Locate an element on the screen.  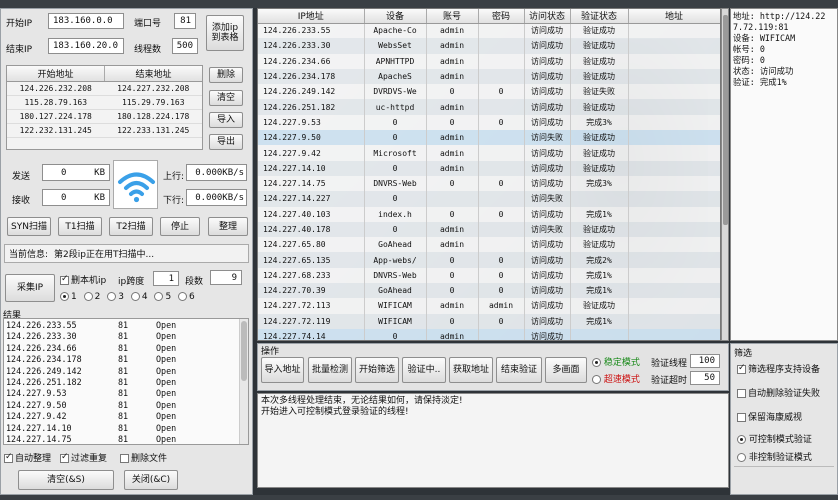
grid-col-header: 密码 is located at coordinates (501, 16).